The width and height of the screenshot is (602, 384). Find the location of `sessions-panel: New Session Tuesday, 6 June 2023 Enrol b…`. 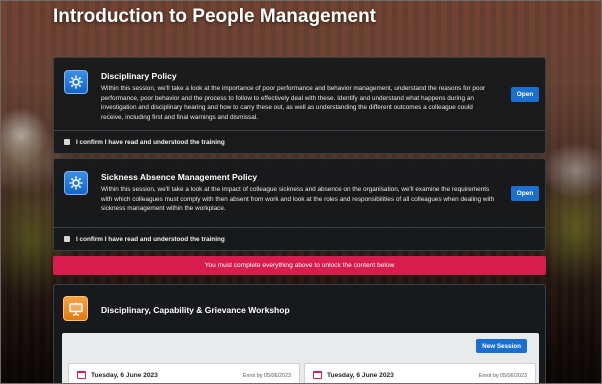

sessions-panel: New Session Tuesday, 6 June 2023 Enrol b… is located at coordinates (300, 358).